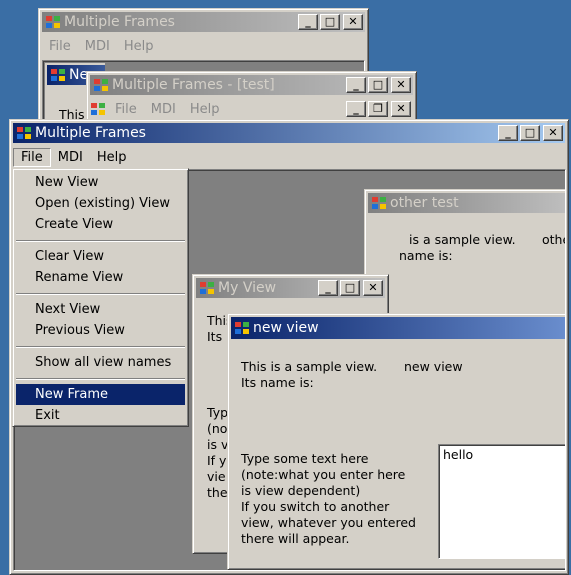  What do you see at coordinates (100, 309) in the screenshot?
I see `menu-item-next-view: Next View` at bounding box center [100, 309].